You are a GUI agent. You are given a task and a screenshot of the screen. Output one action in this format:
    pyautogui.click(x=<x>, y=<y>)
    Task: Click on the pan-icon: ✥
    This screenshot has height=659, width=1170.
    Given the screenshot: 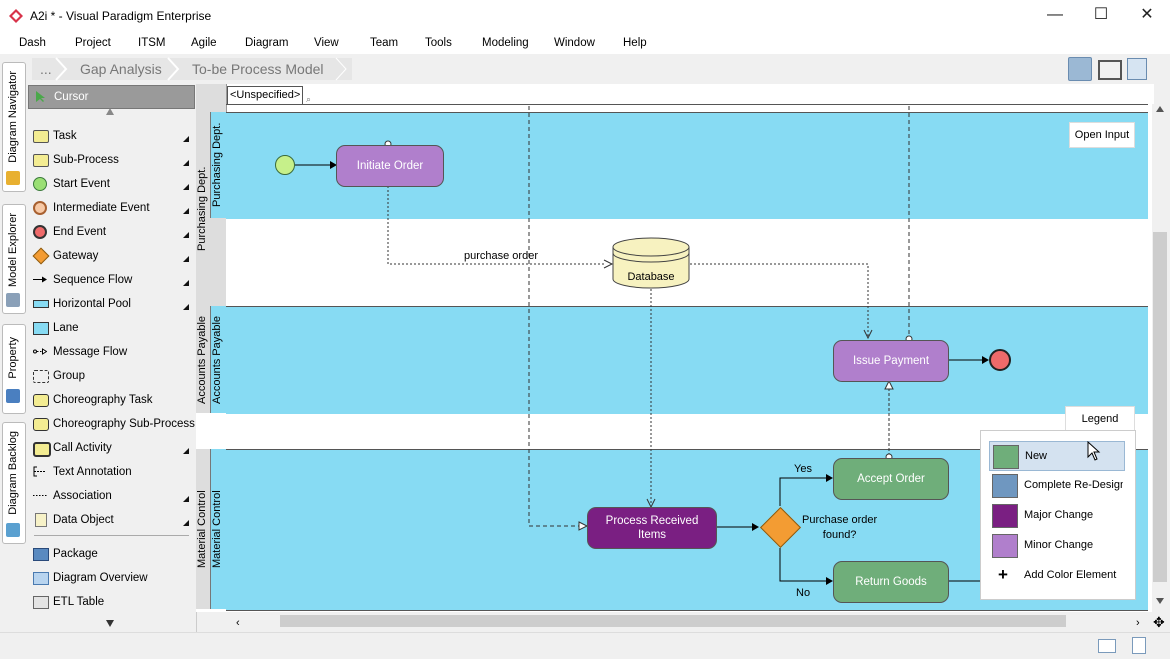 What is the action you would take?
    pyautogui.click(x=1159, y=622)
    